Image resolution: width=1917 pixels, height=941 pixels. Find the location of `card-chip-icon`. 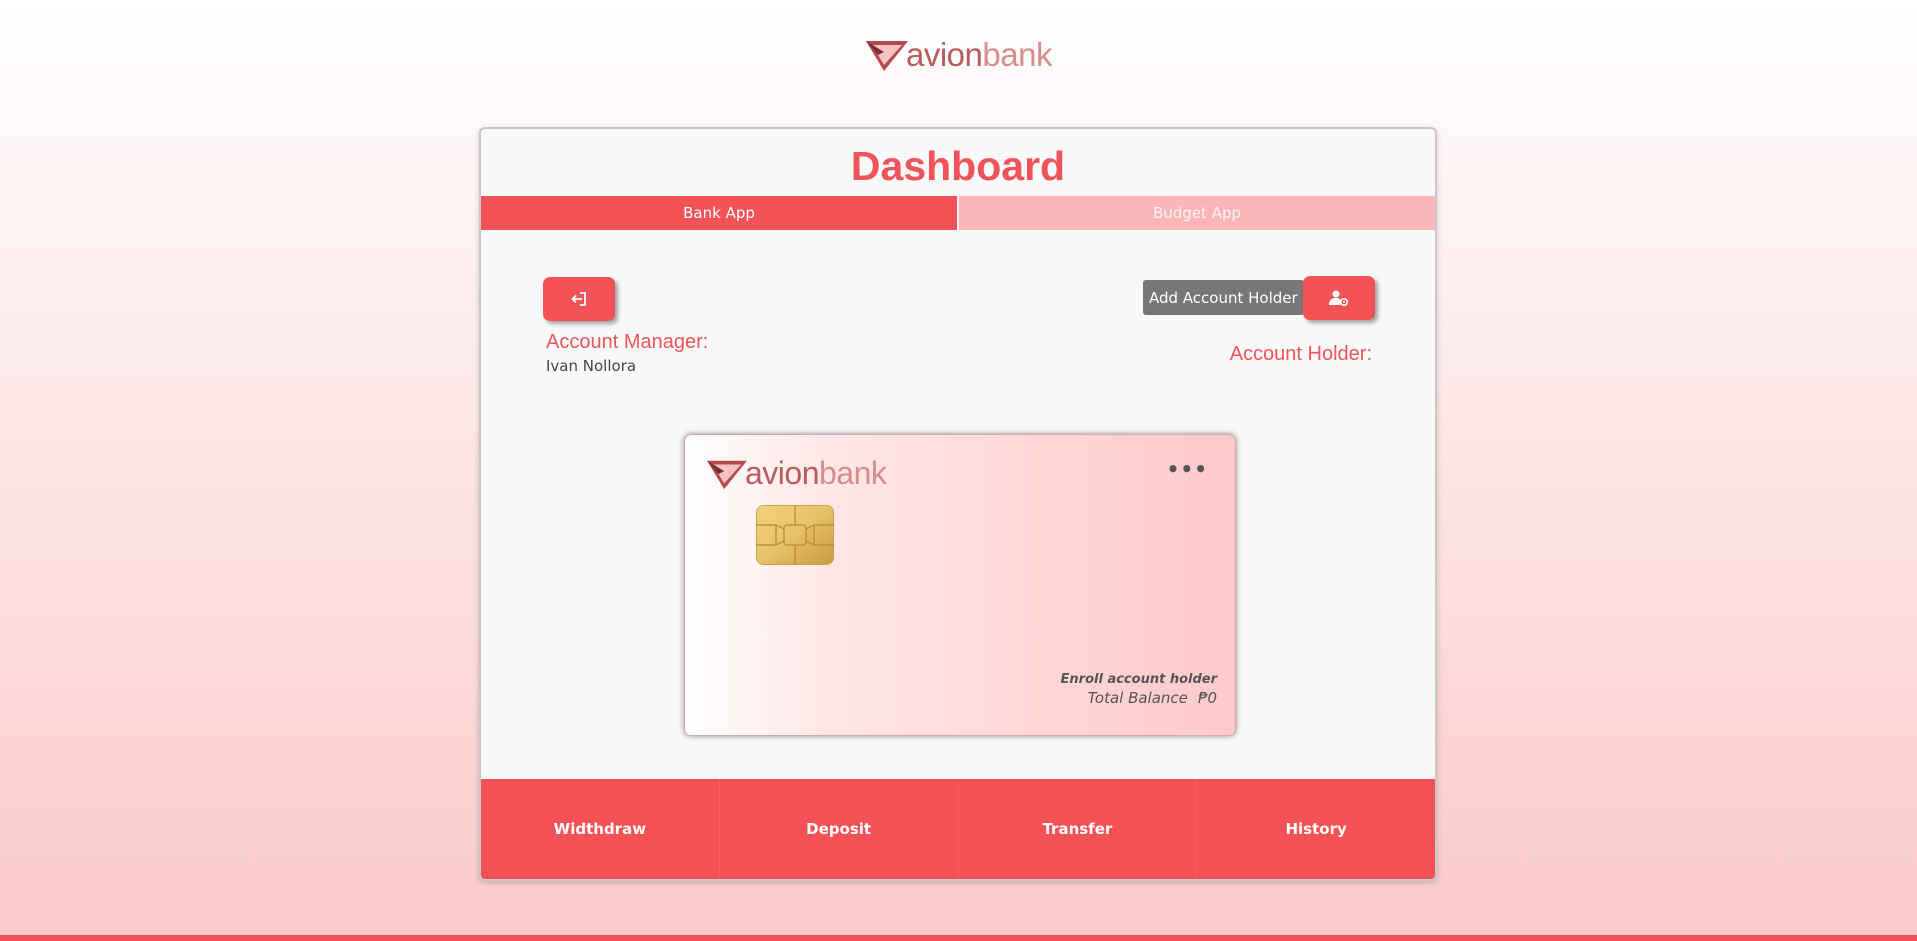

card-chip-icon is located at coordinates (795, 535).